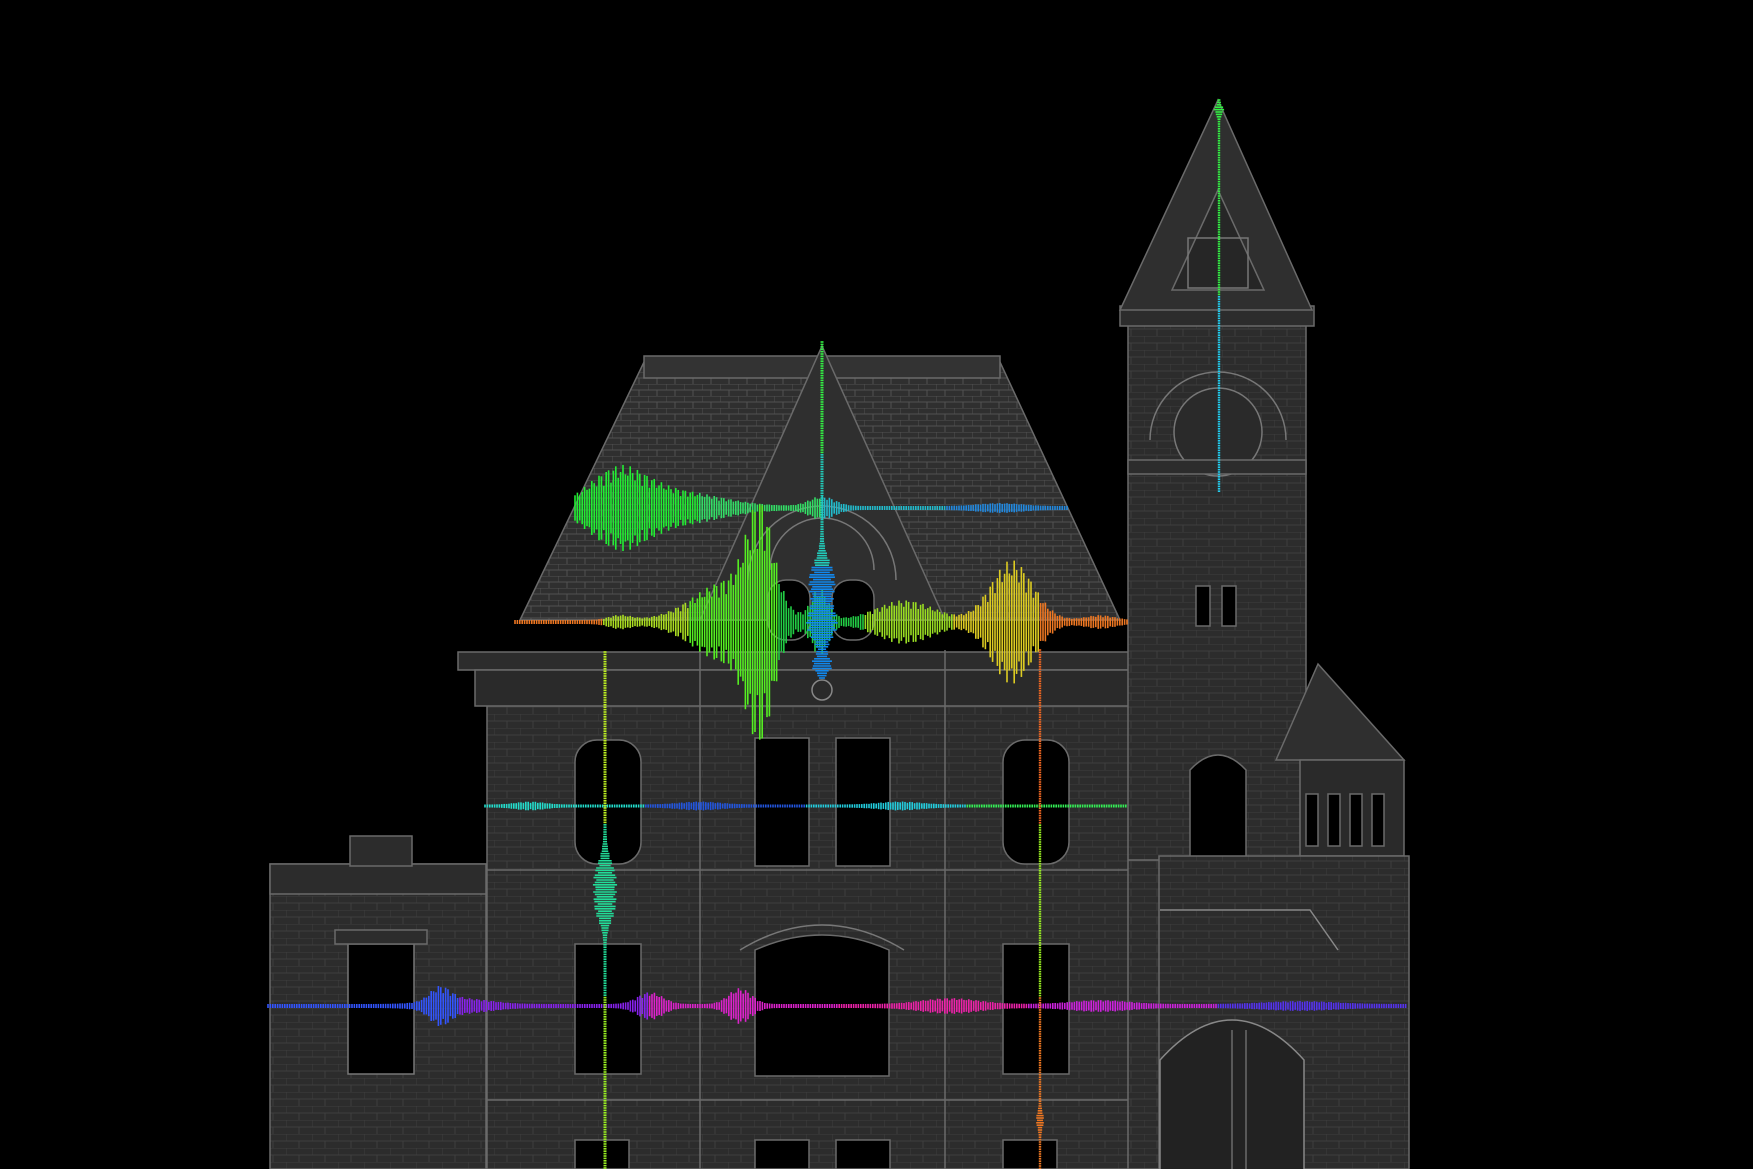 This screenshot has width=1753, height=1169. What do you see at coordinates (378, 1002) in the screenshot?
I see `left-annex` at bounding box center [378, 1002].